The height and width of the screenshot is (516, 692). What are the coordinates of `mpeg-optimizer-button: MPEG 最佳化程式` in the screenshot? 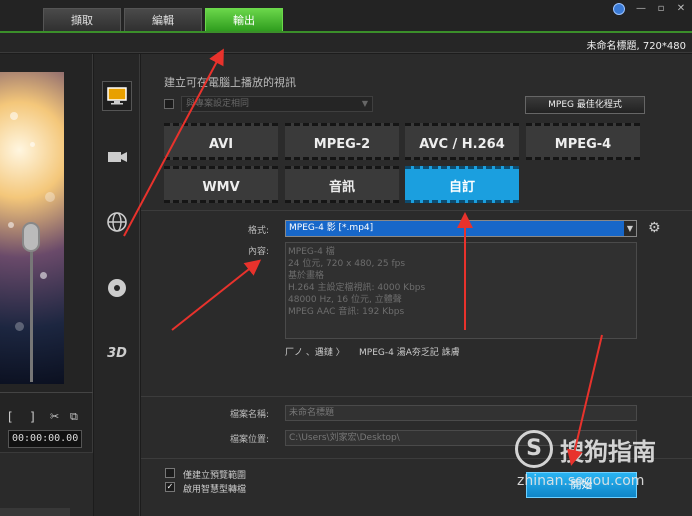 It's located at (585, 105).